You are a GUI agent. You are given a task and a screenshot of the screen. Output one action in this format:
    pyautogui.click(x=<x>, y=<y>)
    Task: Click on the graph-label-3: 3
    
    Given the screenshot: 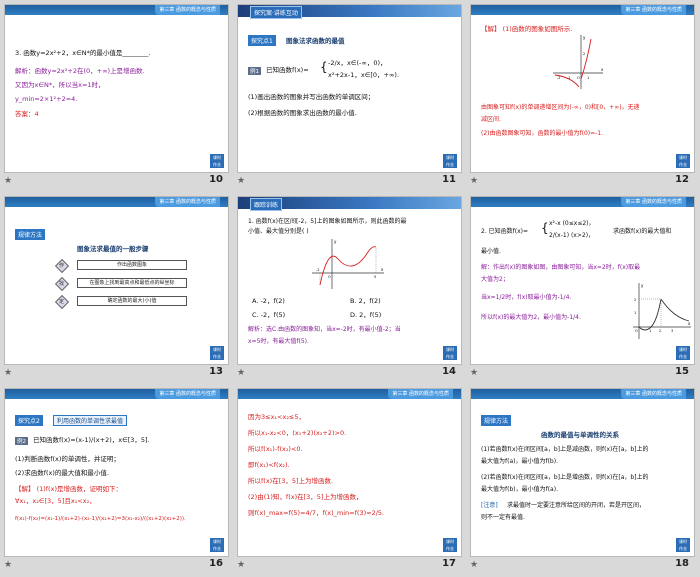 What is the action you would take?
    pyautogui.click(x=672, y=331)
    